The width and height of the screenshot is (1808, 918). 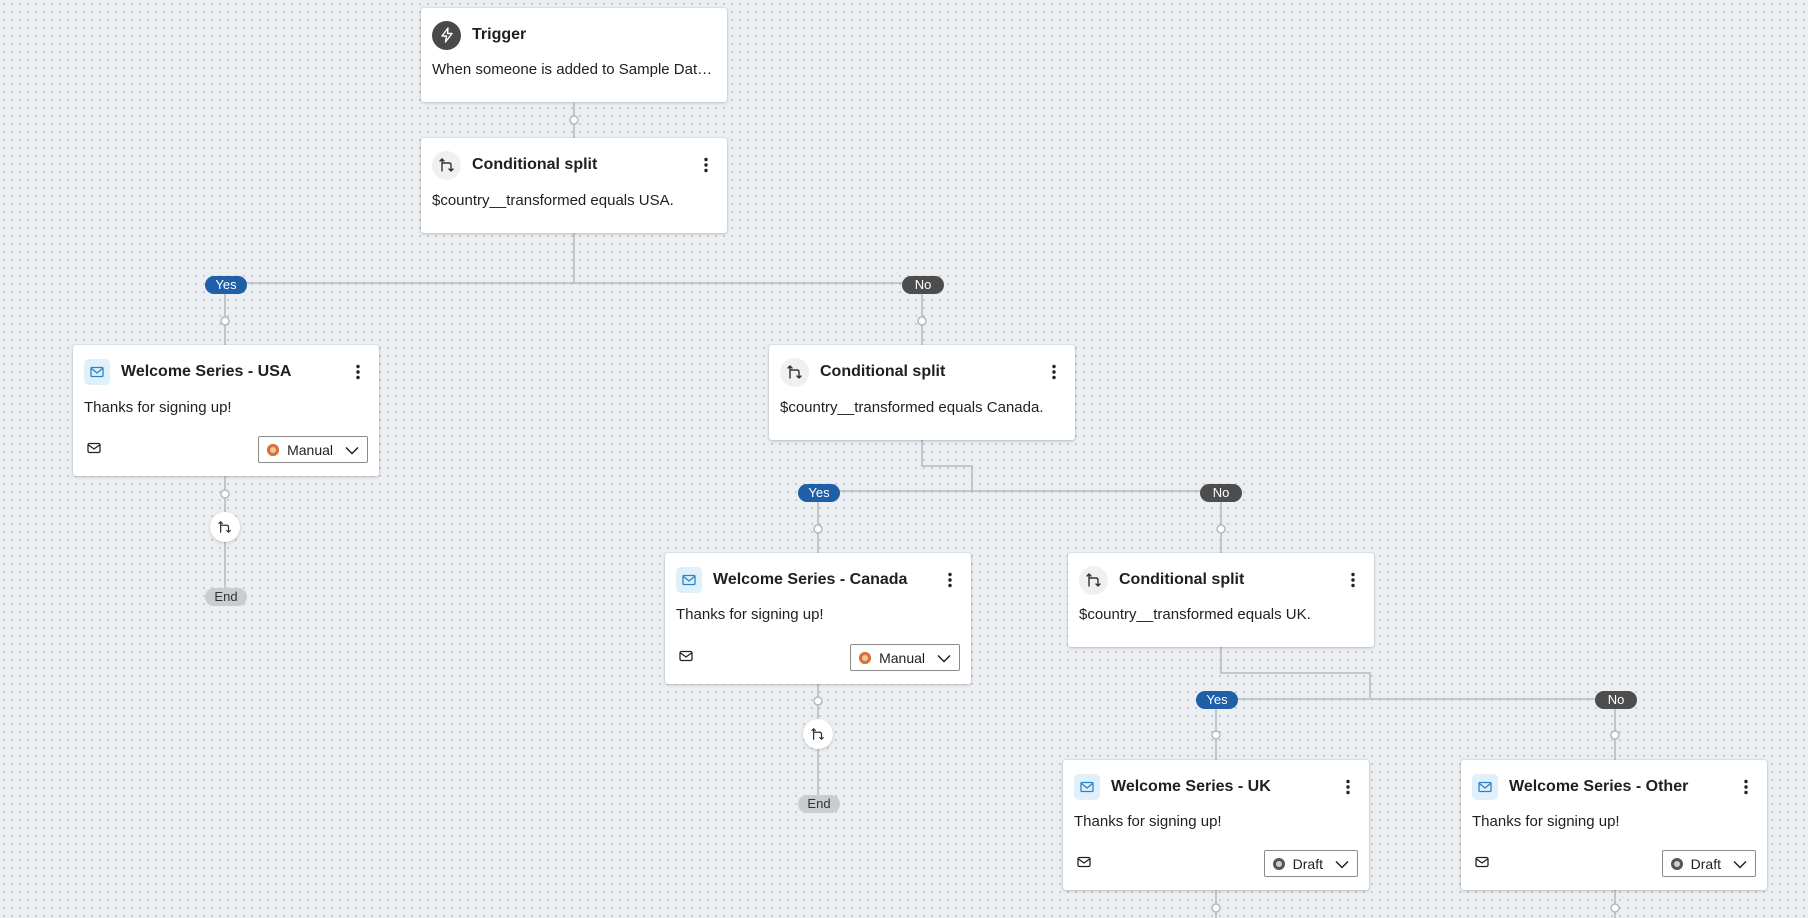 What do you see at coordinates (810, 579) in the screenshot?
I see `email-title: Welcome Series - Canada` at bounding box center [810, 579].